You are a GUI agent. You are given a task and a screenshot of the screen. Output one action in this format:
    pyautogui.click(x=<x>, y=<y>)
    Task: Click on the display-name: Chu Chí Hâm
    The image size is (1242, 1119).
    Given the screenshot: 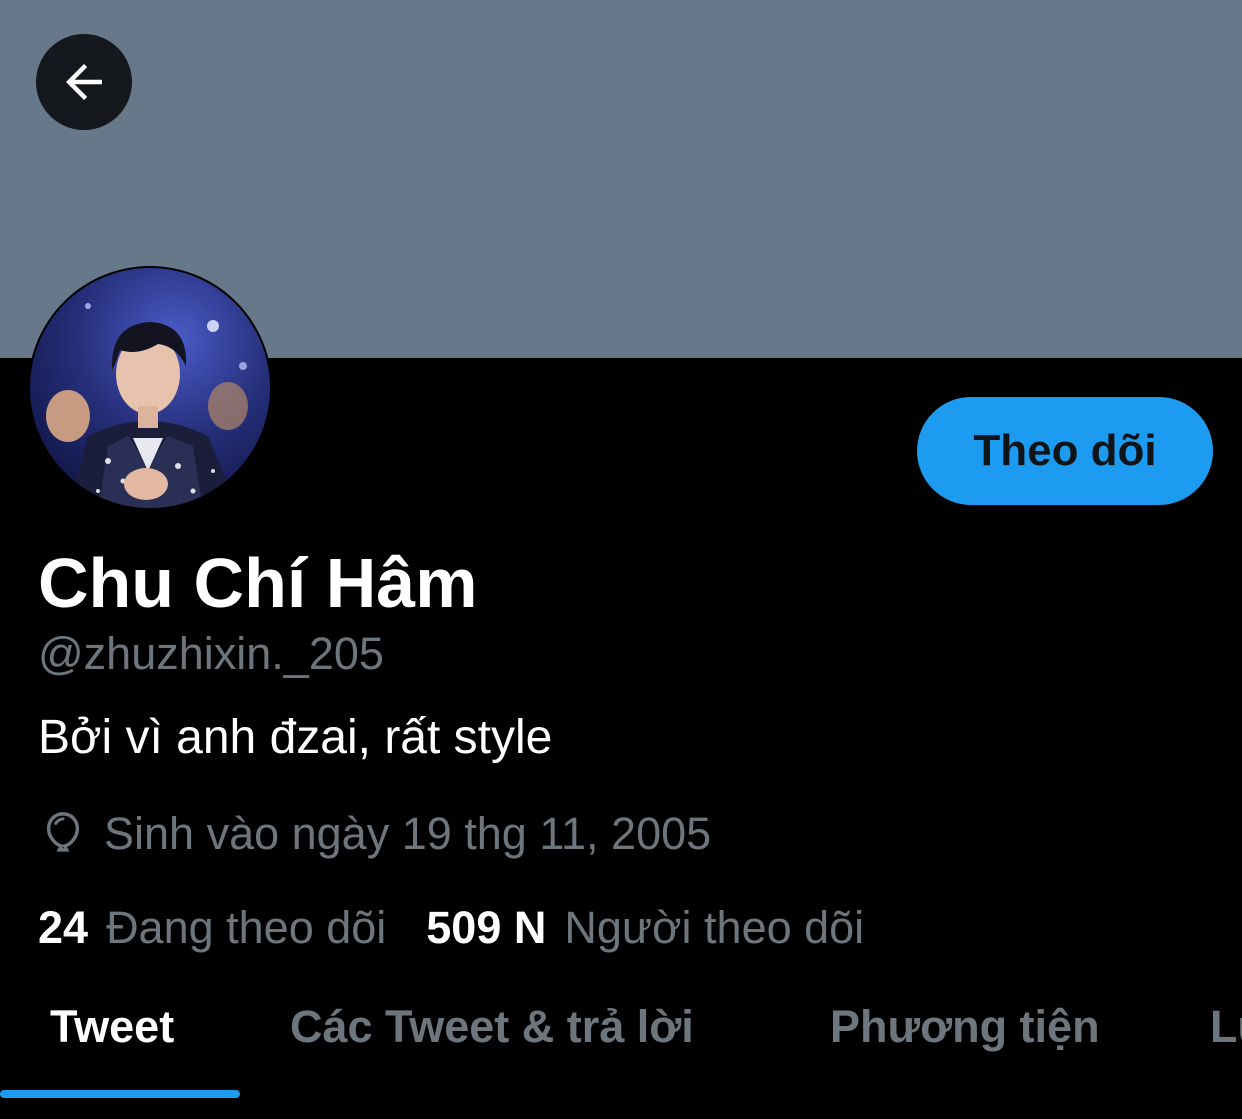 What is the action you would take?
    pyautogui.click(x=258, y=583)
    